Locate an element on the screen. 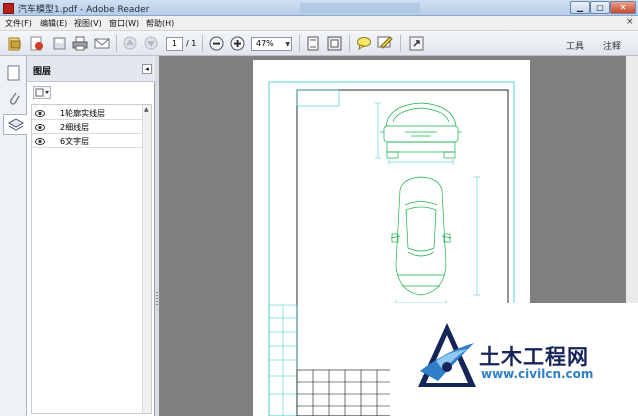 This screenshot has width=638, height=416. layer-label: 1轮廓实线层 is located at coordinates (83, 113).